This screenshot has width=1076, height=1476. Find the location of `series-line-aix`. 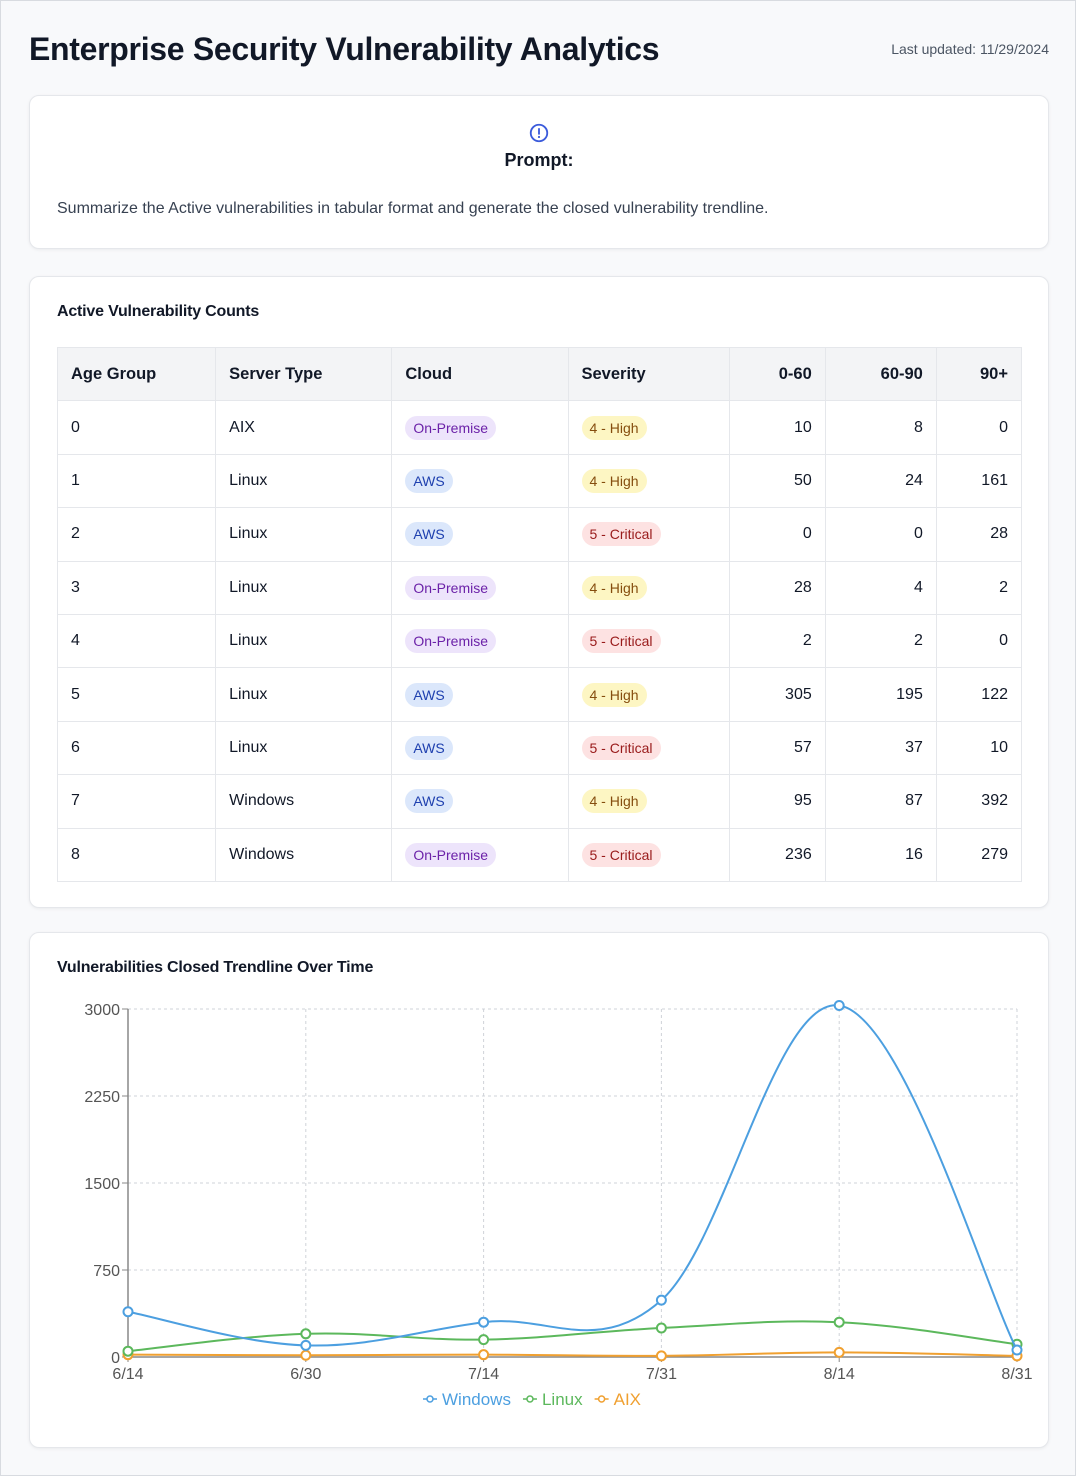

series-line-aix is located at coordinates (572, 1354).